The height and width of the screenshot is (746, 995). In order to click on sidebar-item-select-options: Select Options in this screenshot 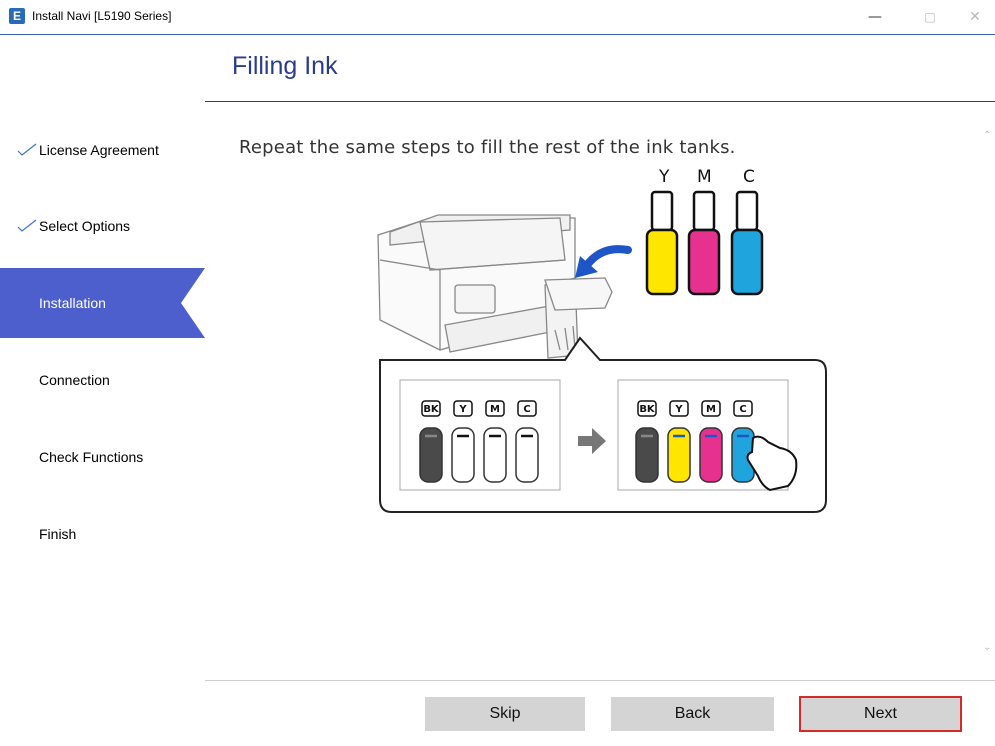, I will do `click(102, 226)`.